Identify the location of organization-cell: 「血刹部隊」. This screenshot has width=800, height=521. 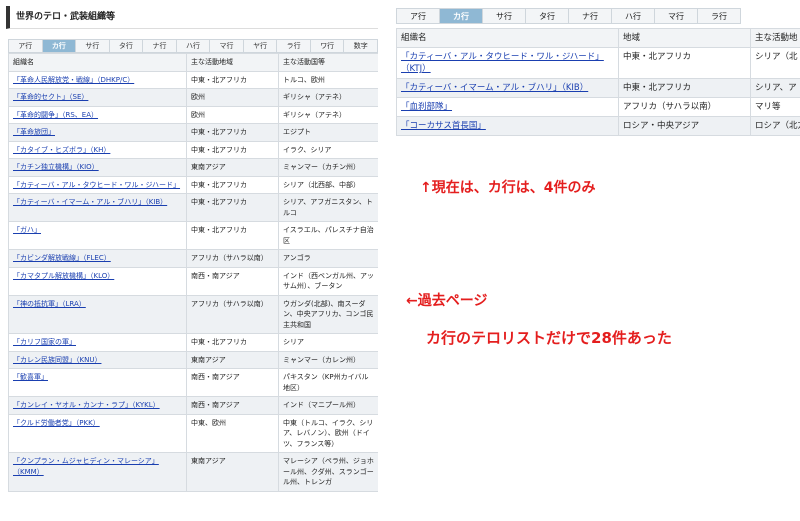
(507, 107).